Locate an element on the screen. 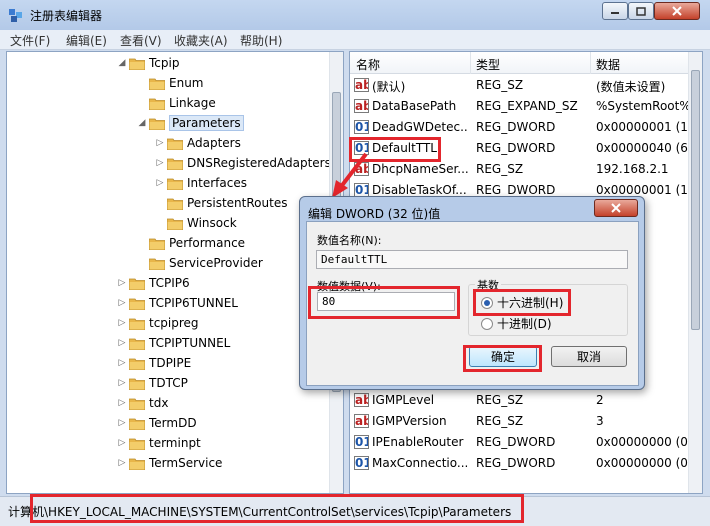  tree-item: ▷ Adapters is located at coordinates (198, 143).